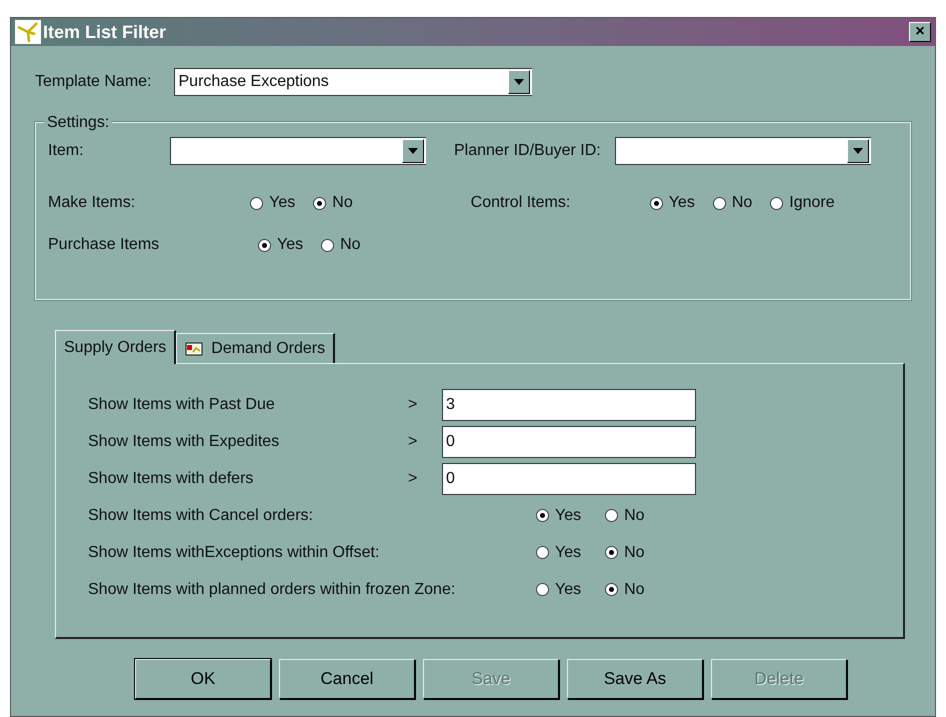 The width and height of the screenshot is (946, 717). What do you see at coordinates (115, 347) in the screenshot?
I see `tab: Supply Orders` at bounding box center [115, 347].